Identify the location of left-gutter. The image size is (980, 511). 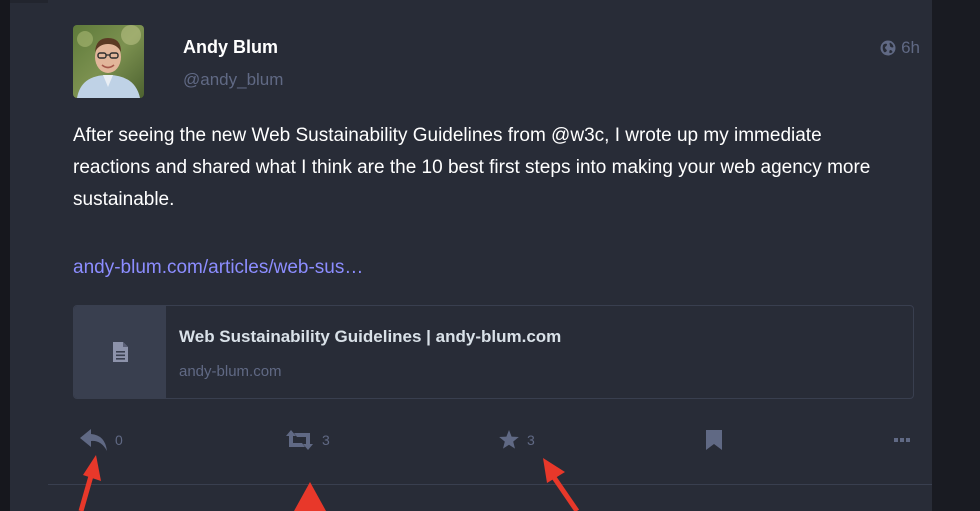
(5, 255).